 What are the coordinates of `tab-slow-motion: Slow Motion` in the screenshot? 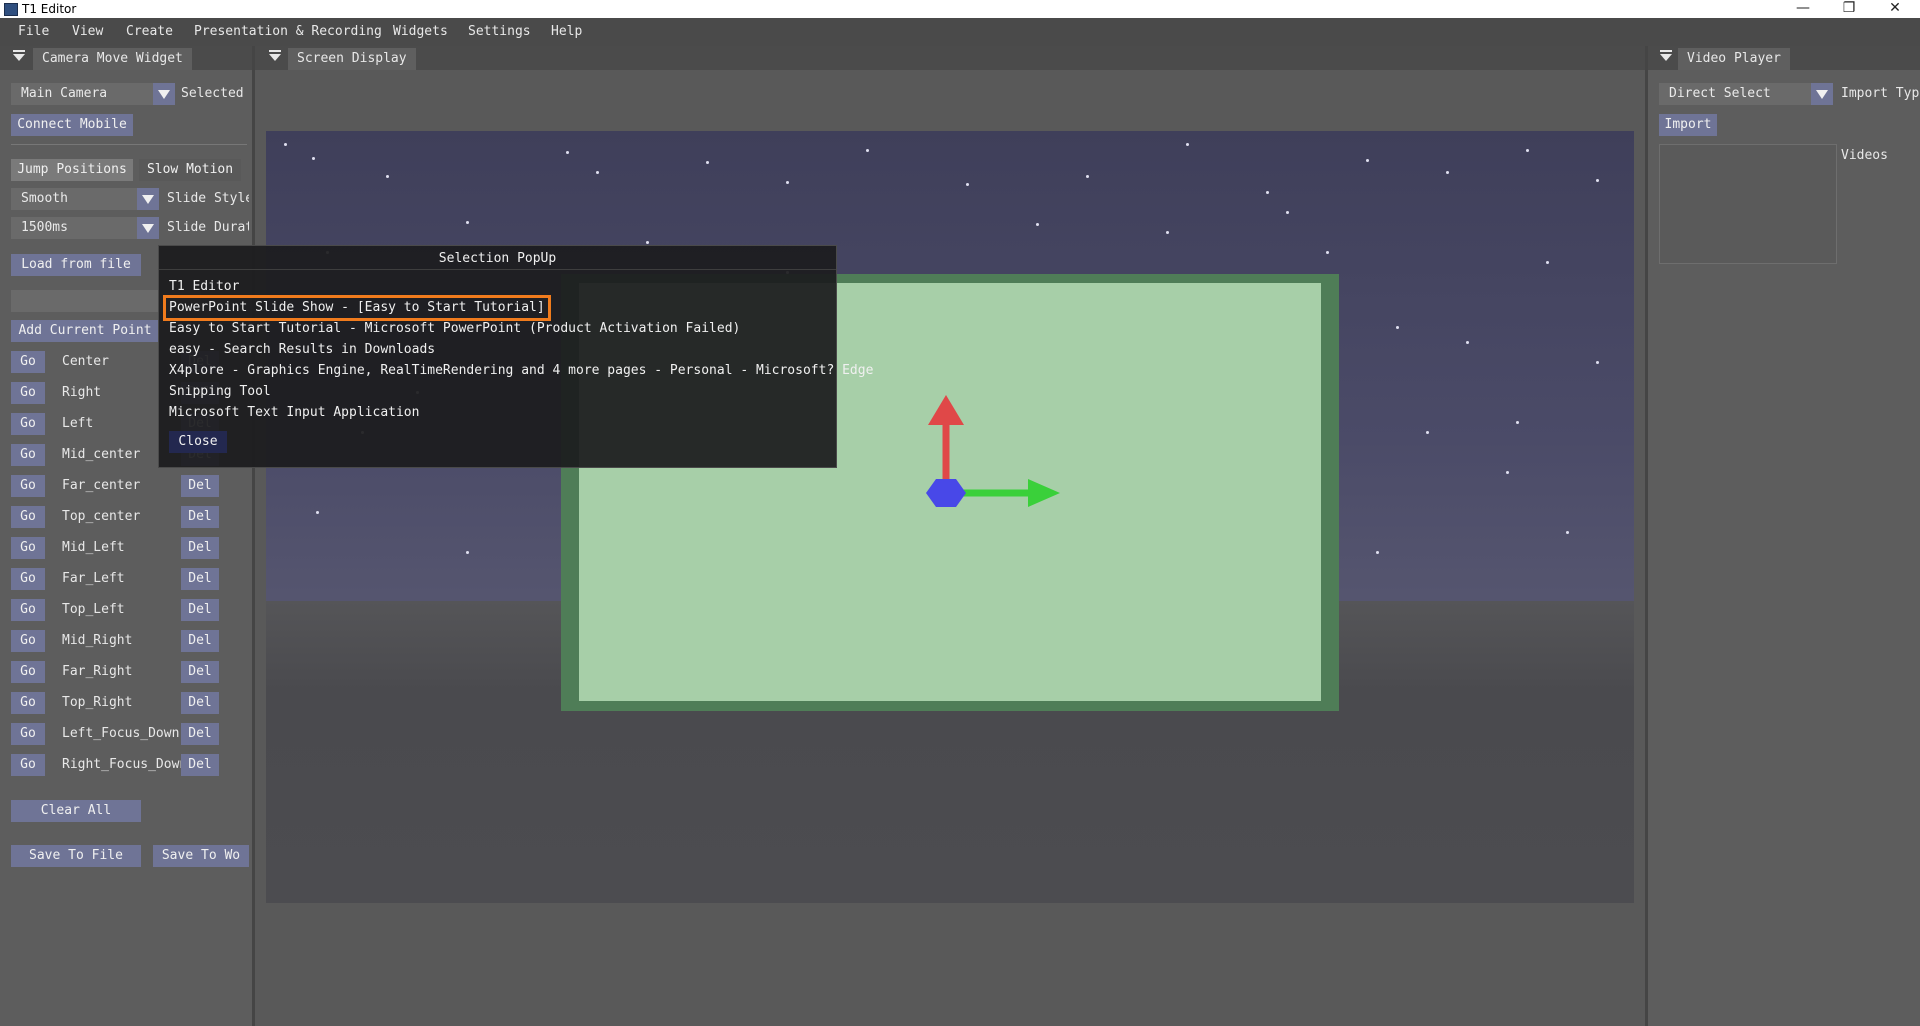 It's located at (190, 170).